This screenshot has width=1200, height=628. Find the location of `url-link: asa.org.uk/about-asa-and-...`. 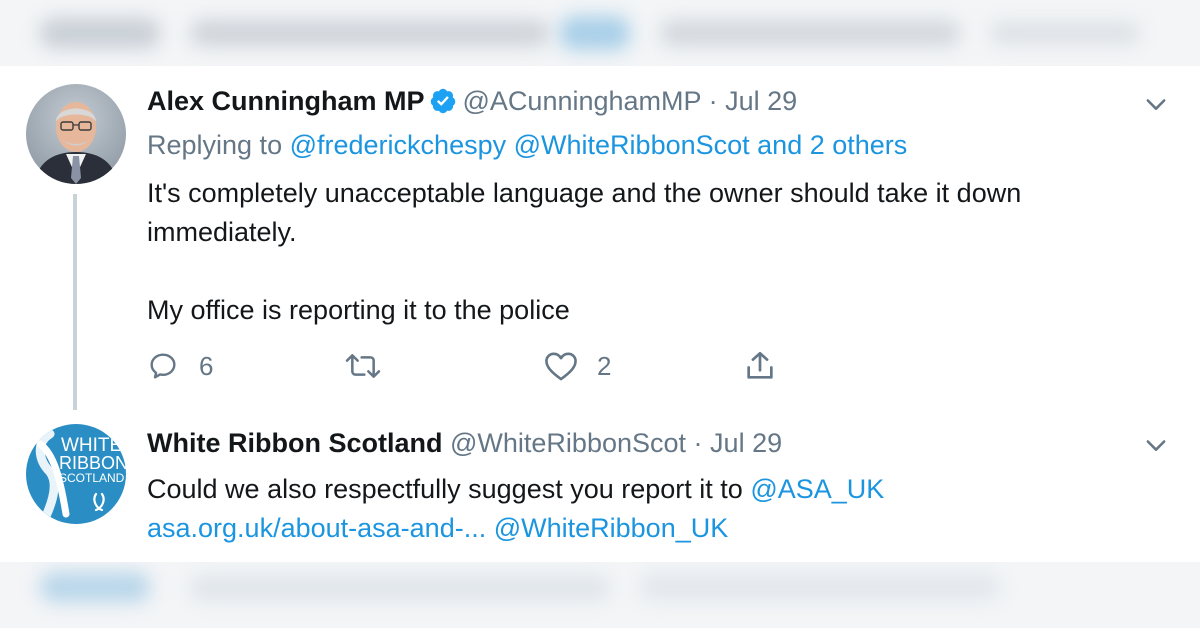

url-link: asa.org.uk/about-asa-and-... is located at coordinates (316, 528).